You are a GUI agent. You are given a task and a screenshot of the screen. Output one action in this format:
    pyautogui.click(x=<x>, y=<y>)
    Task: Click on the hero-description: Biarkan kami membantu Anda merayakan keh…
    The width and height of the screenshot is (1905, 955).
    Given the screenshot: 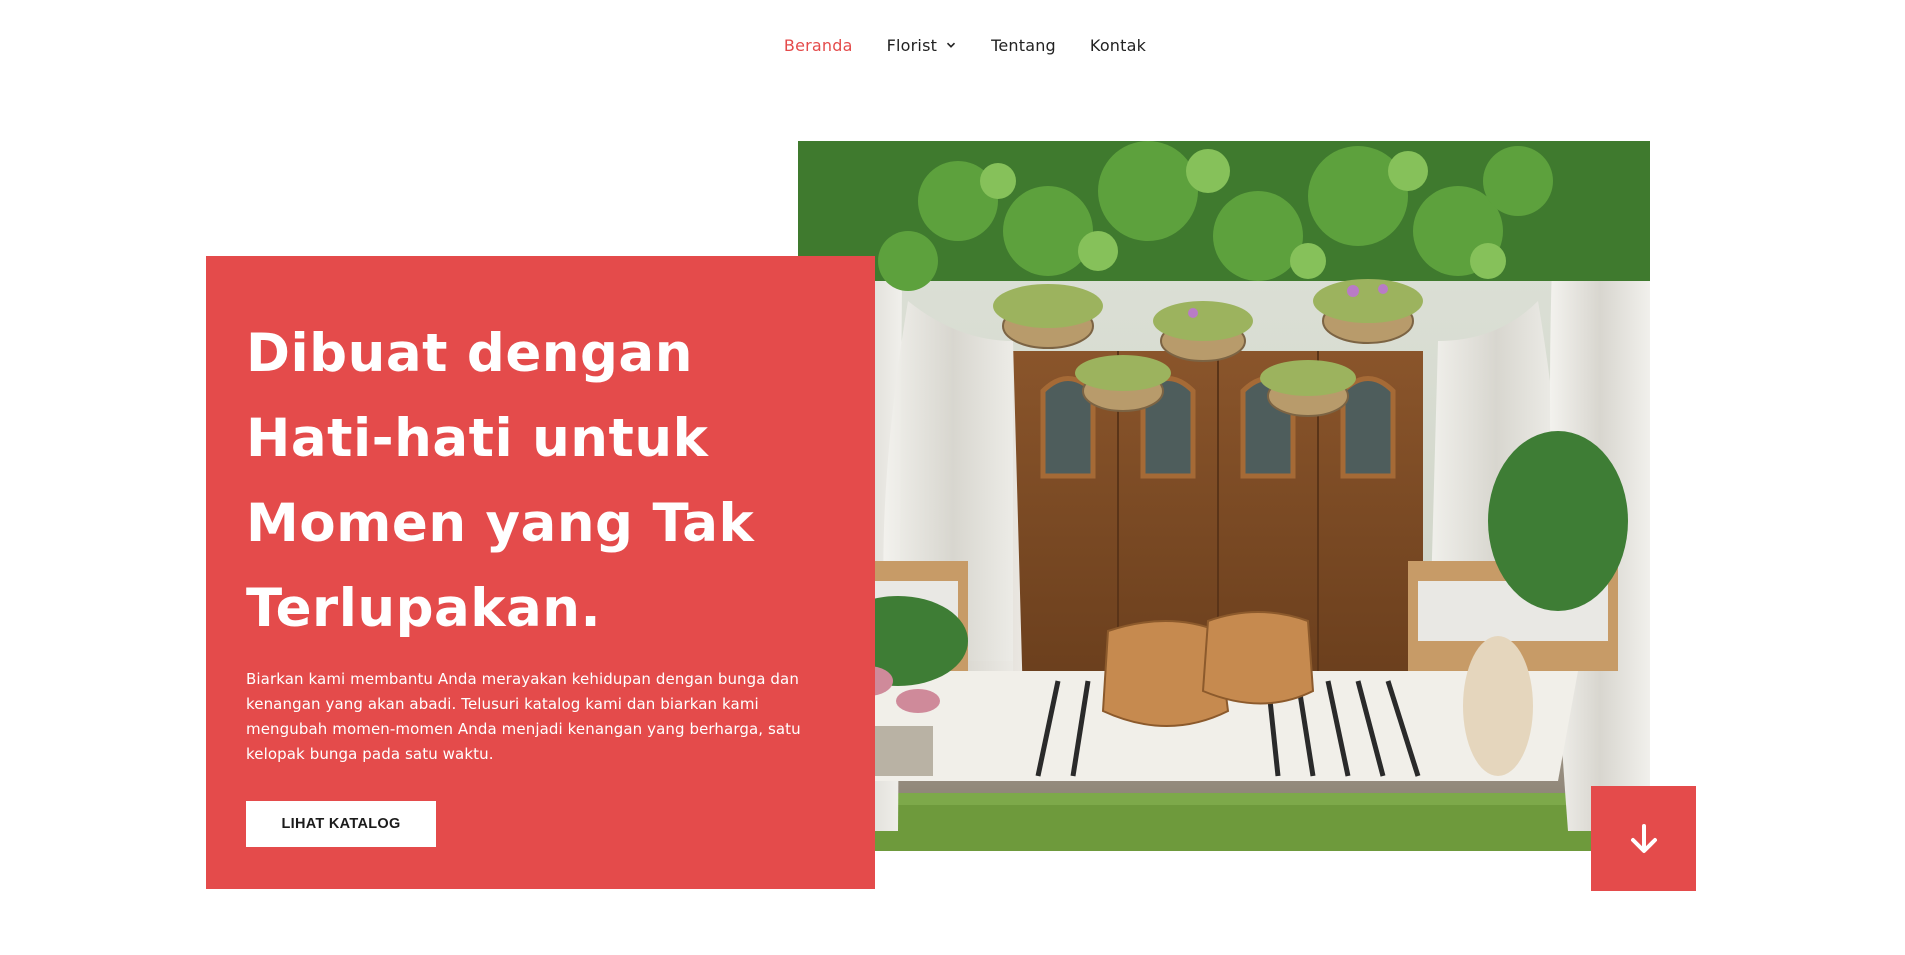 What is the action you would take?
    pyautogui.click(x=523, y=716)
    